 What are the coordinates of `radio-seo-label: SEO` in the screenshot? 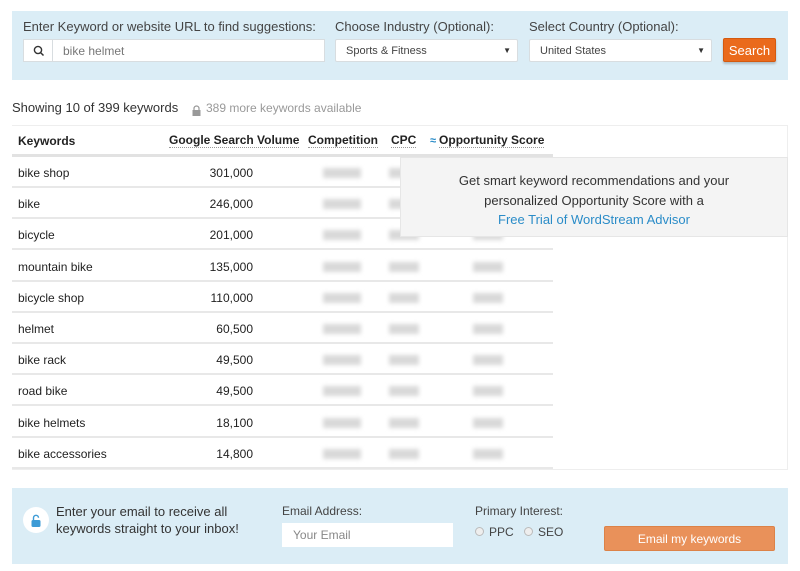 It's located at (551, 532).